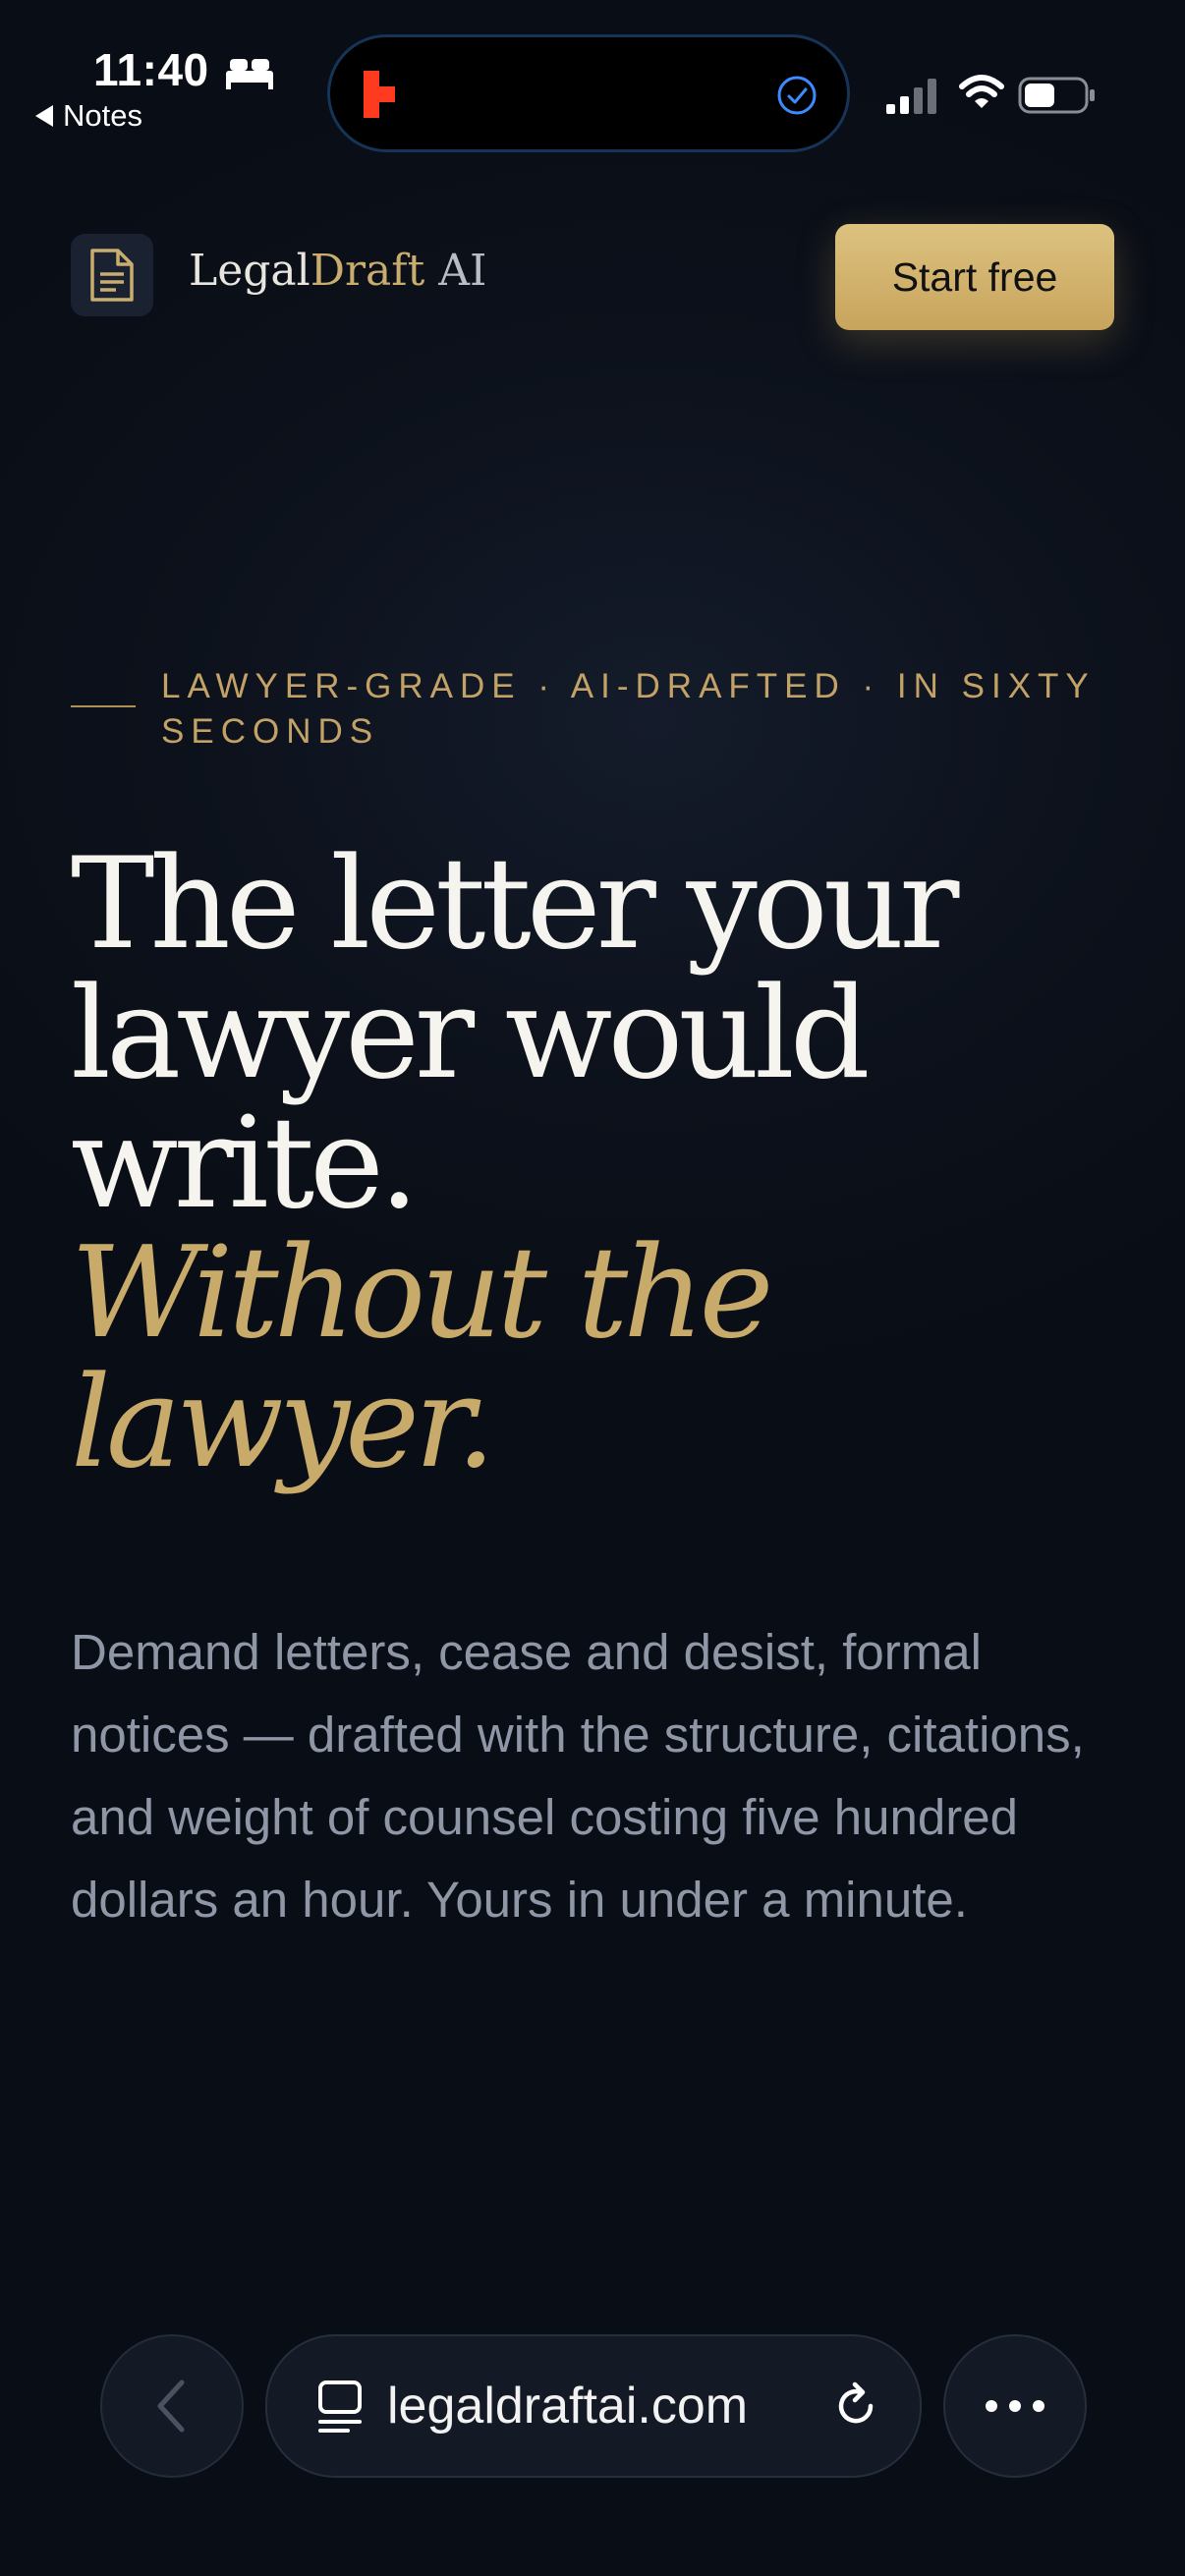 This screenshot has width=1185, height=2576. Describe the element at coordinates (284, 1423) in the screenshot. I see `headline-italic-line: lawyer.` at that location.